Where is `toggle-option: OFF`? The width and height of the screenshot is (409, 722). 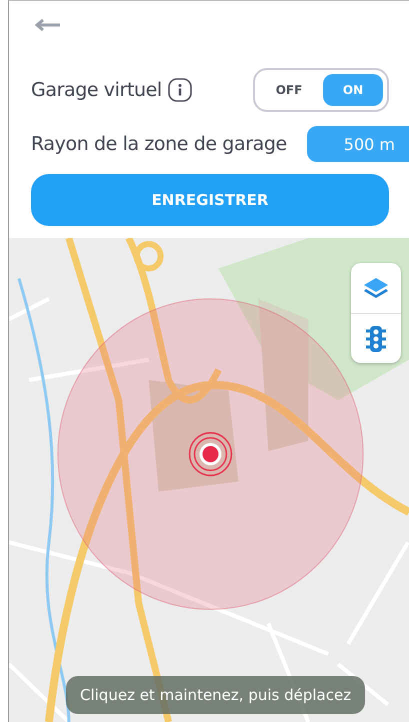
toggle-option: OFF is located at coordinates (289, 90).